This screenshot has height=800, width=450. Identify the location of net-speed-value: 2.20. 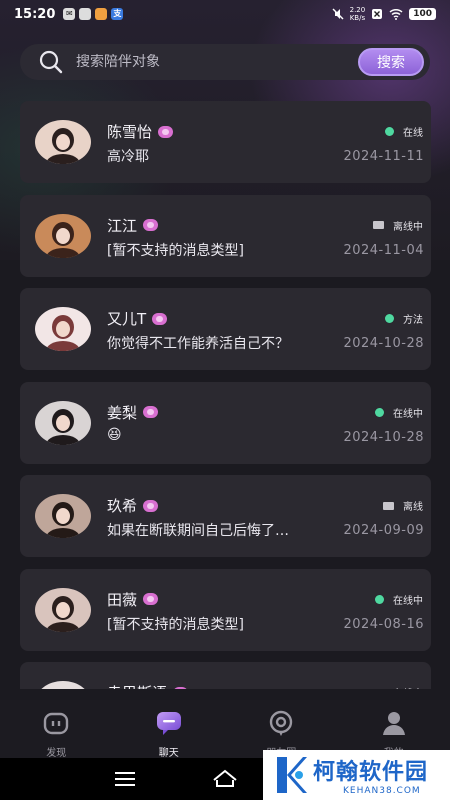
(357, 10).